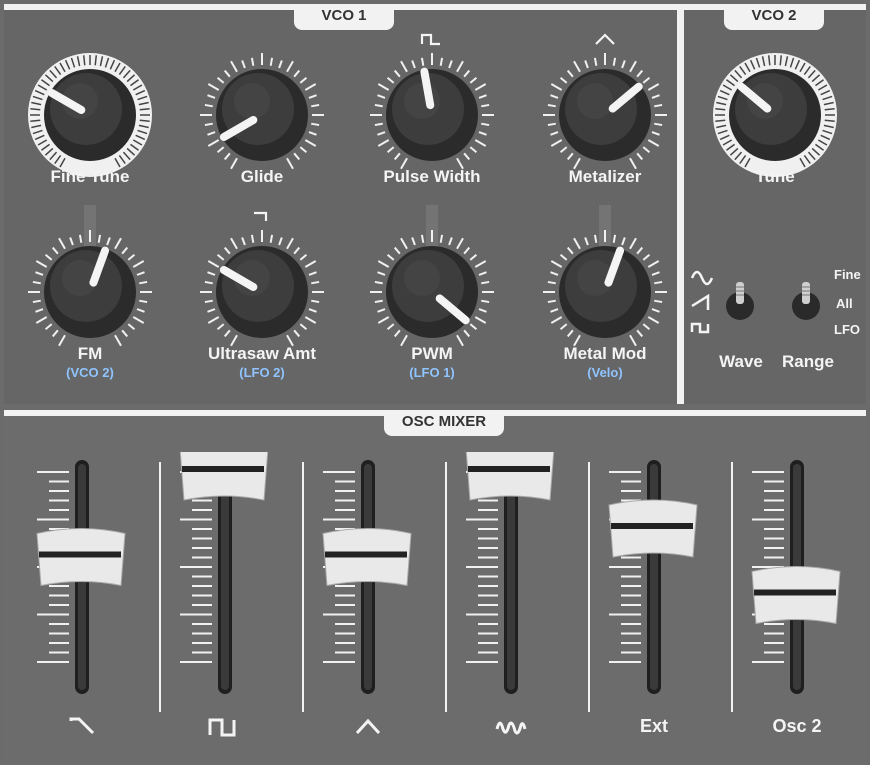 This screenshot has height=765, width=870. I want to click on pulse-width-label: Pulse Width, so click(432, 176).